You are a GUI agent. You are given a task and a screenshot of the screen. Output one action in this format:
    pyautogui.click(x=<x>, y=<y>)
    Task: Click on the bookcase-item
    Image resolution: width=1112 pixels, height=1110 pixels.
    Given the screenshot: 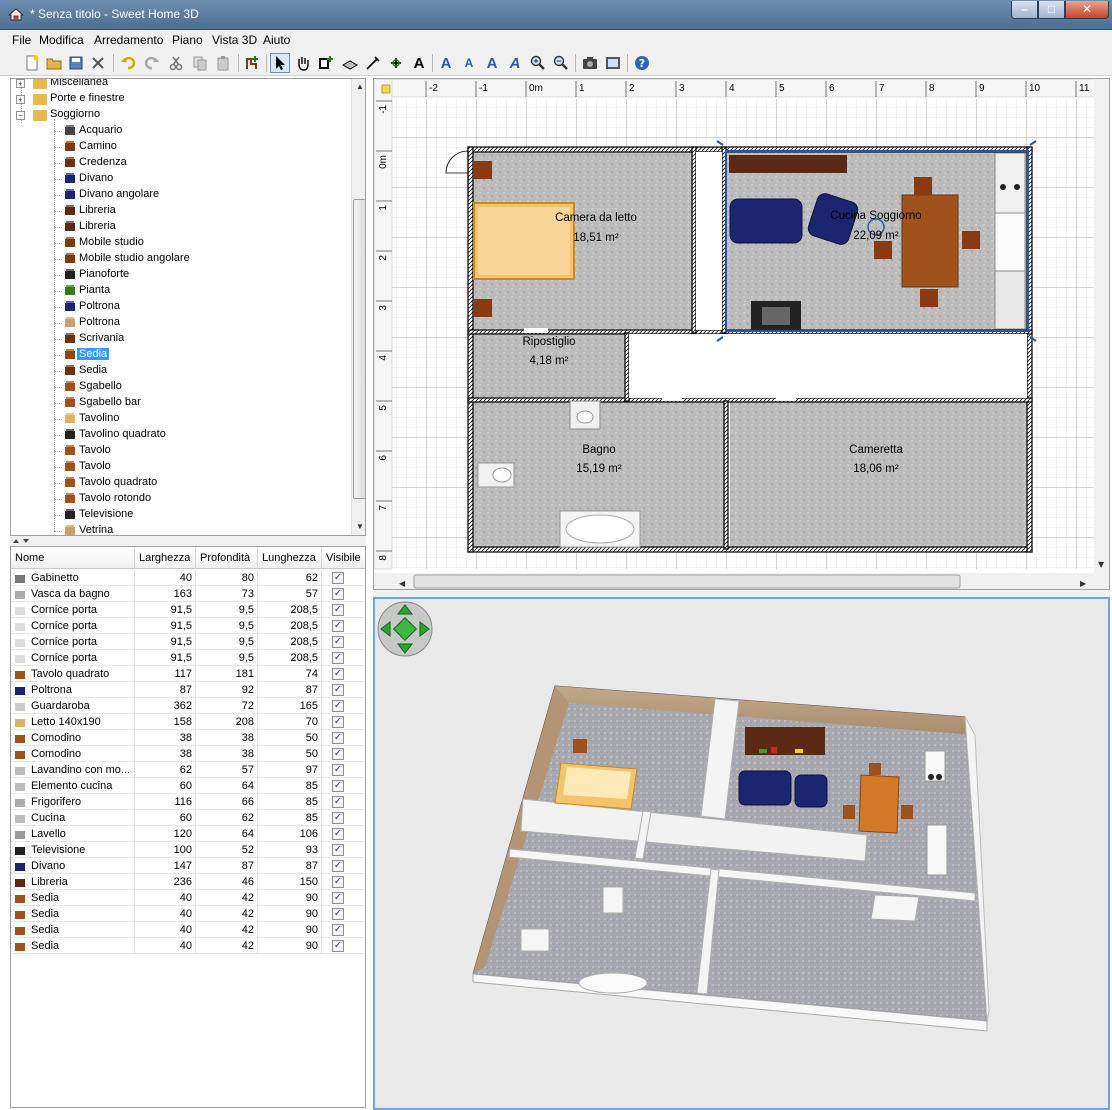 What is the action you would take?
    pyautogui.click(x=788, y=164)
    